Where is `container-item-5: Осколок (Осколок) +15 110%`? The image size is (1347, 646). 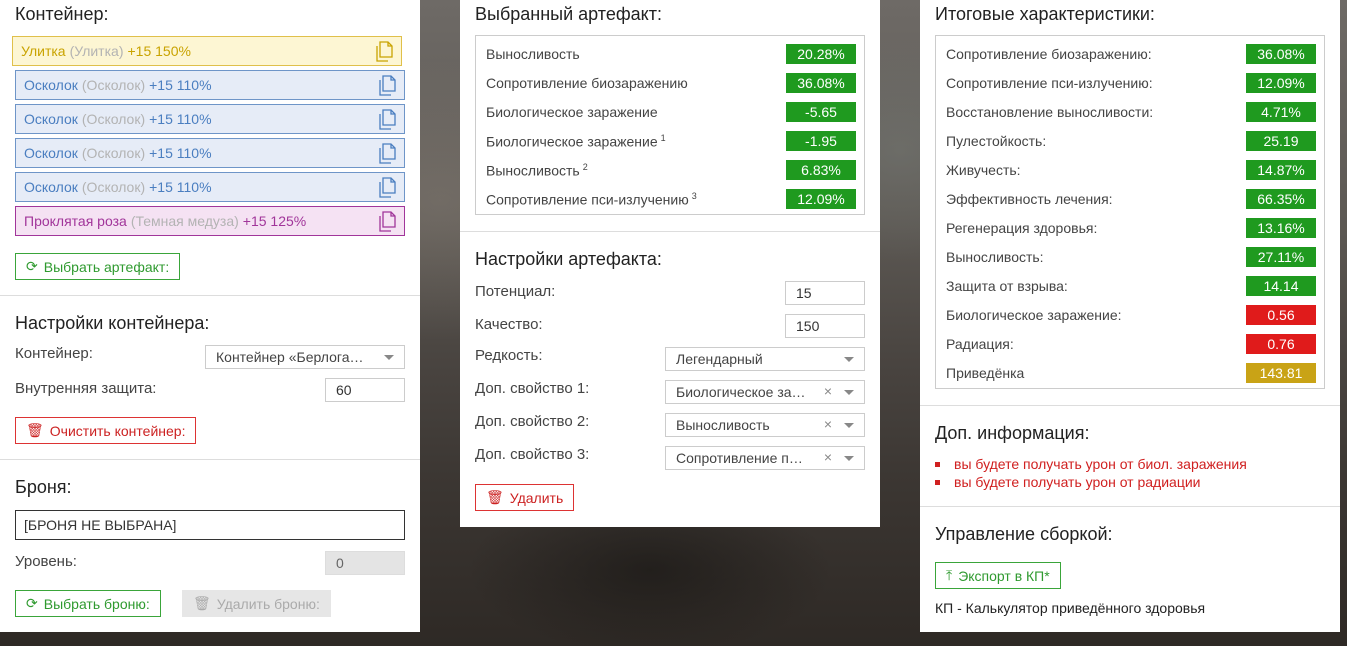
container-item-5: Осколок (Осколок) +15 110% is located at coordinates (210, 187).